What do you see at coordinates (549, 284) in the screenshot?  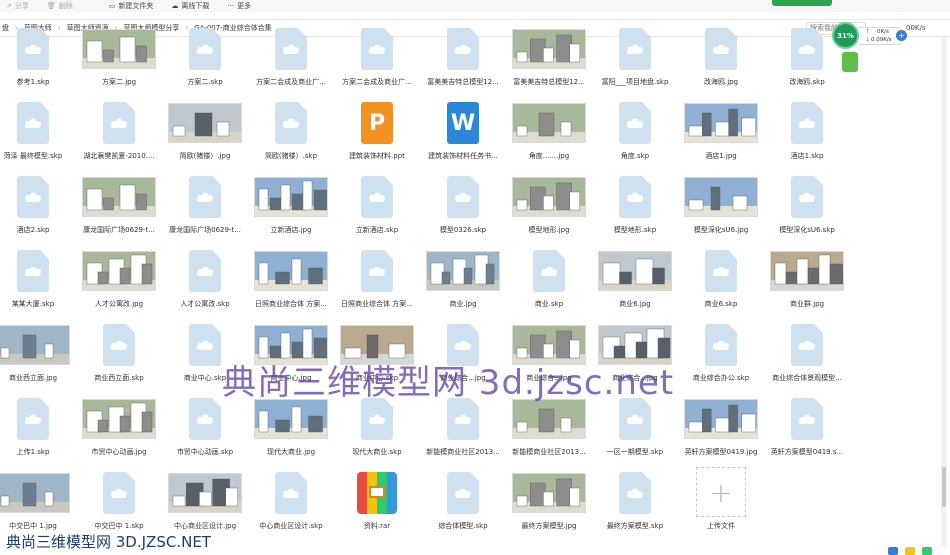 I see `file-item: 商业.skp` at bounding box center [549, 284].